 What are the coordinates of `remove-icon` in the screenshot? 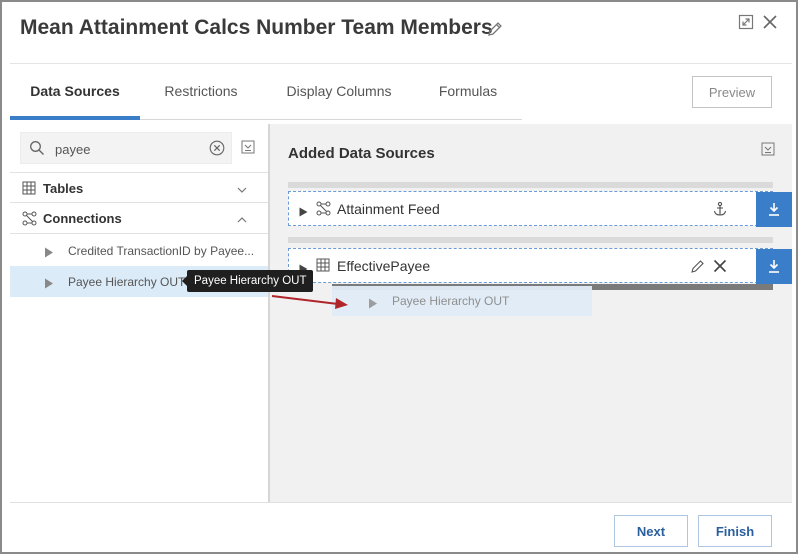 It's located at (720, 266).